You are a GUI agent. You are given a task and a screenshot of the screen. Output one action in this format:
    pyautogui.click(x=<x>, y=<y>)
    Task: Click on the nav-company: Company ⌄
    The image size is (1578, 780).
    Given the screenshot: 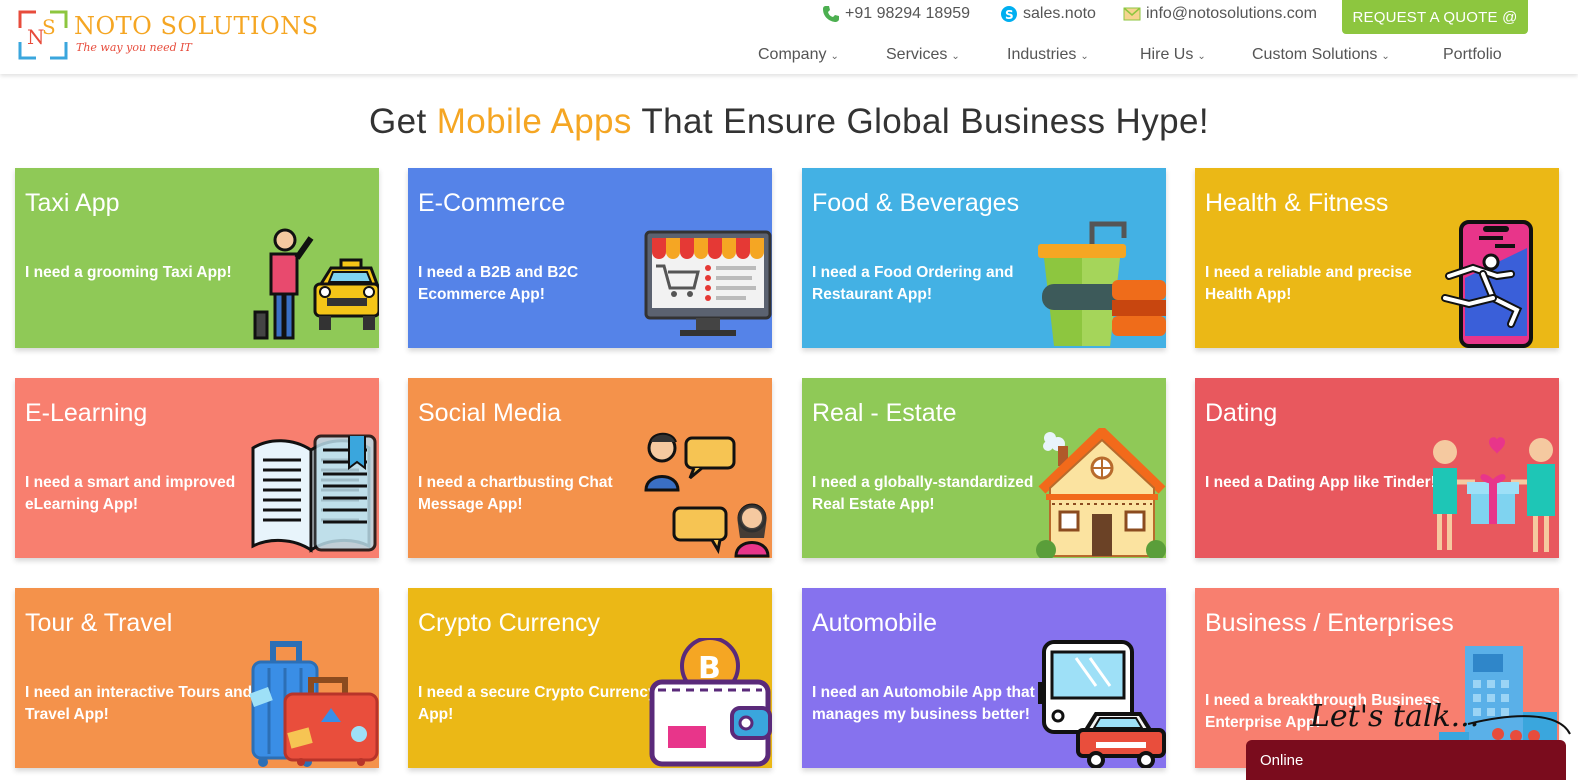 What is the action you would take?
    pyautogui.click(x=798, y=55)
    